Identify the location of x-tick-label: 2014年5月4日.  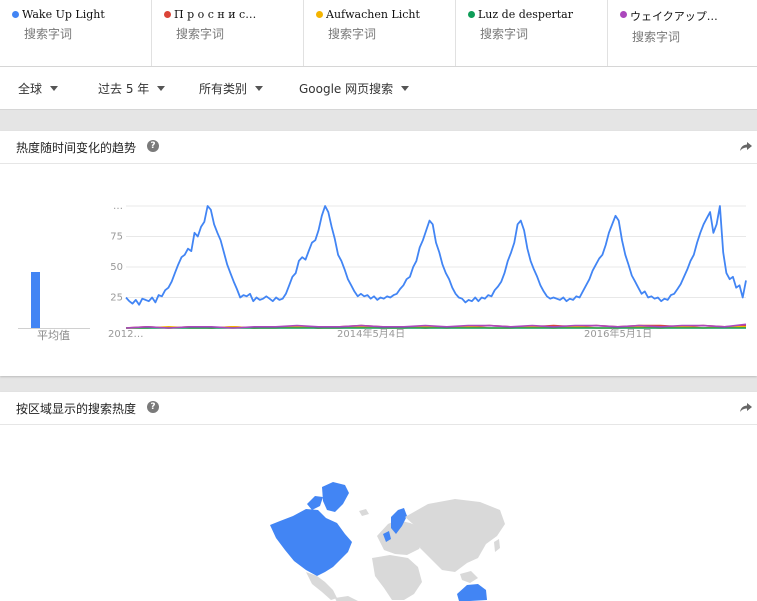
(371, 333).